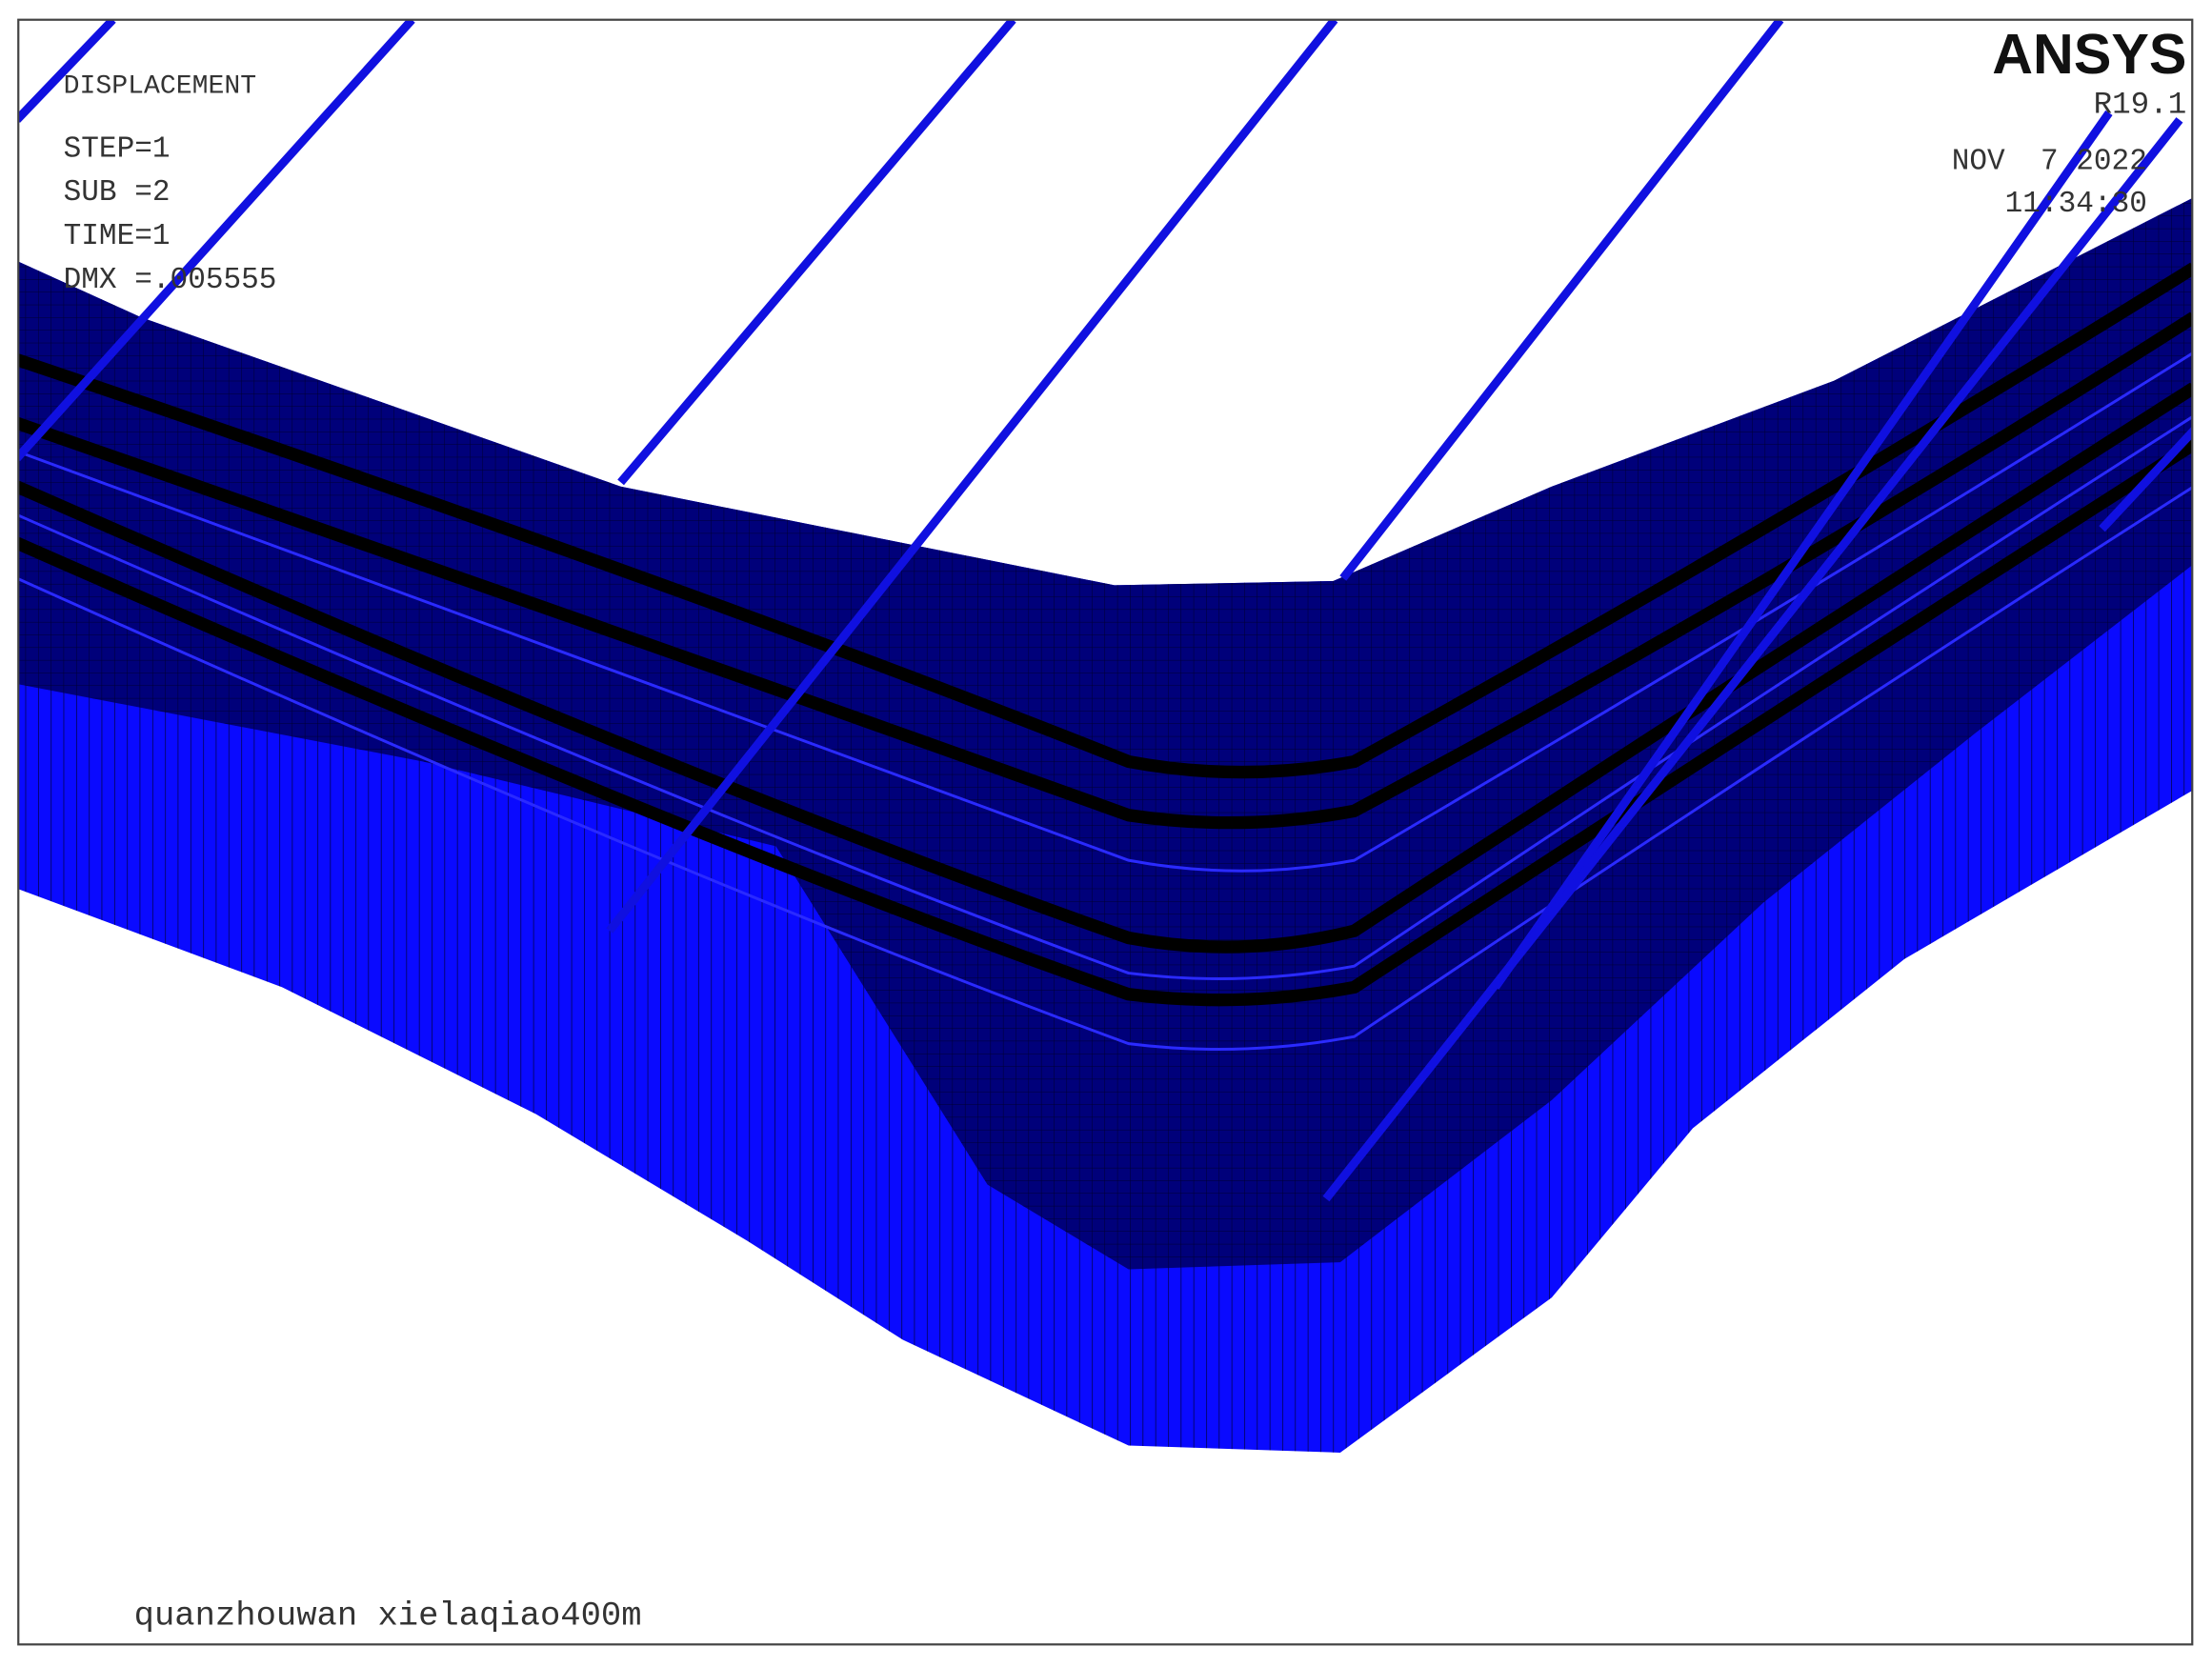 Image resolution: width=2212 pixels, height=1667 pixels. I want to click on step-label: STEP=1, so click(117, 149).